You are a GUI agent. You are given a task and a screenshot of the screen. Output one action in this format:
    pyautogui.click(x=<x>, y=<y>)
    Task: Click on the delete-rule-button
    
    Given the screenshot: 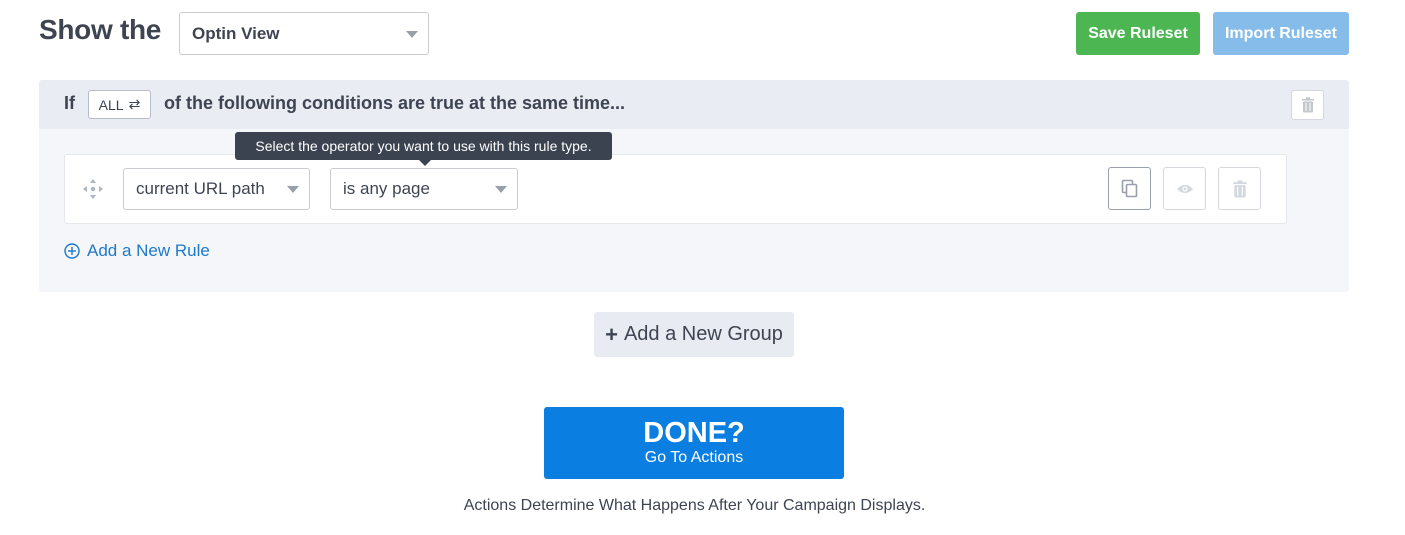 What is the action you would take?
    pyautogui.click(x=1239, y=188)
    